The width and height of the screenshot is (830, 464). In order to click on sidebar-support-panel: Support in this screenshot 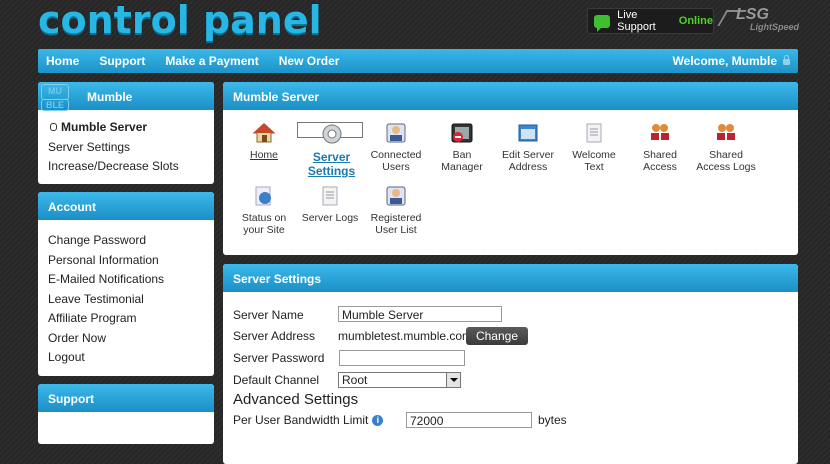, I will do `click(126, 414)`.